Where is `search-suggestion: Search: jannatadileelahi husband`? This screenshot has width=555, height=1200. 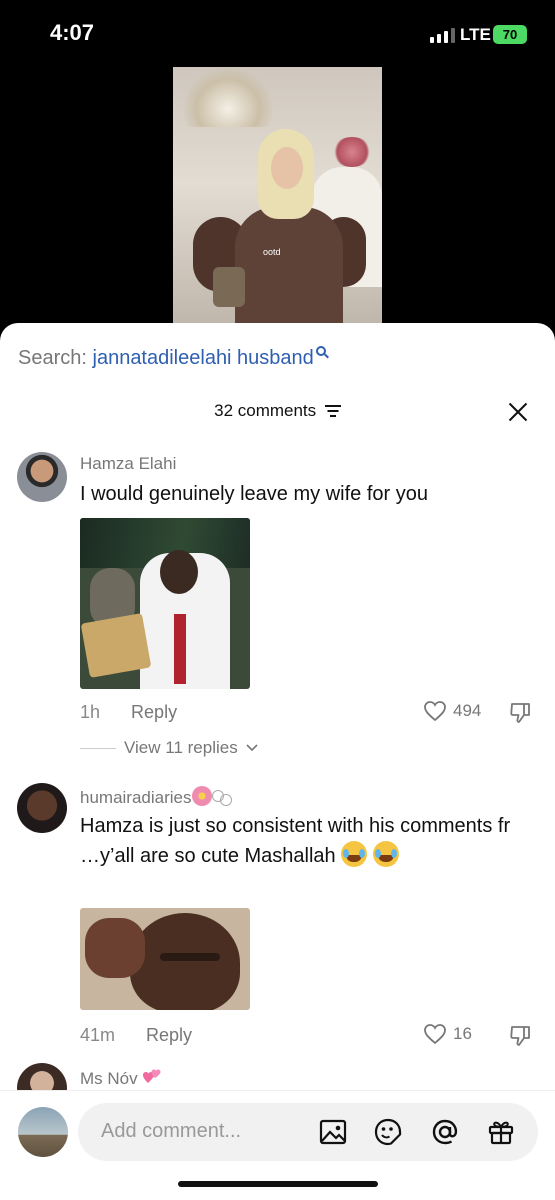 search-suggestion: Search: jannatadileelahi husband is located at coordinates (172, 358).